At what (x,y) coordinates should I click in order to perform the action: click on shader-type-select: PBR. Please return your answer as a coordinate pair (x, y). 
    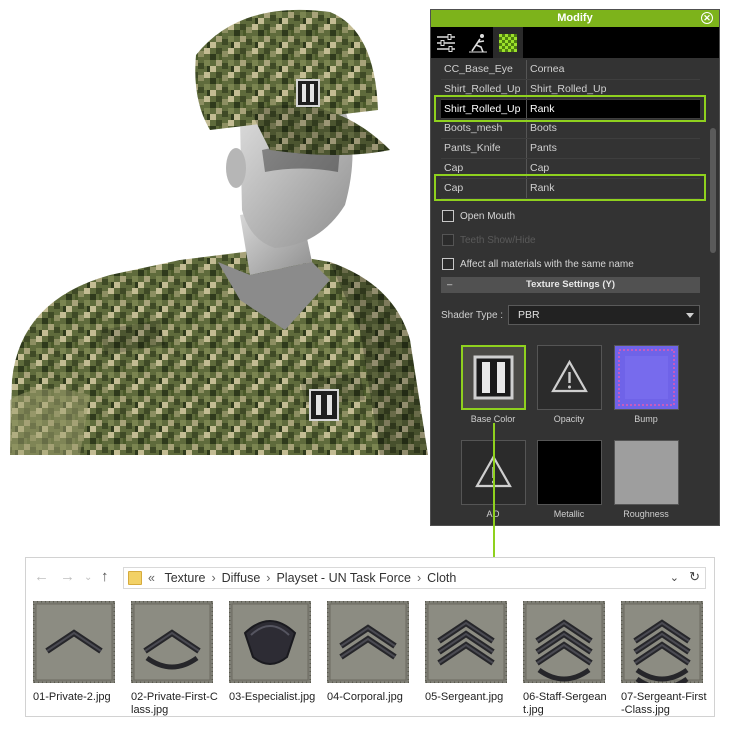
    Looking at the image, I should click on (604, 315).